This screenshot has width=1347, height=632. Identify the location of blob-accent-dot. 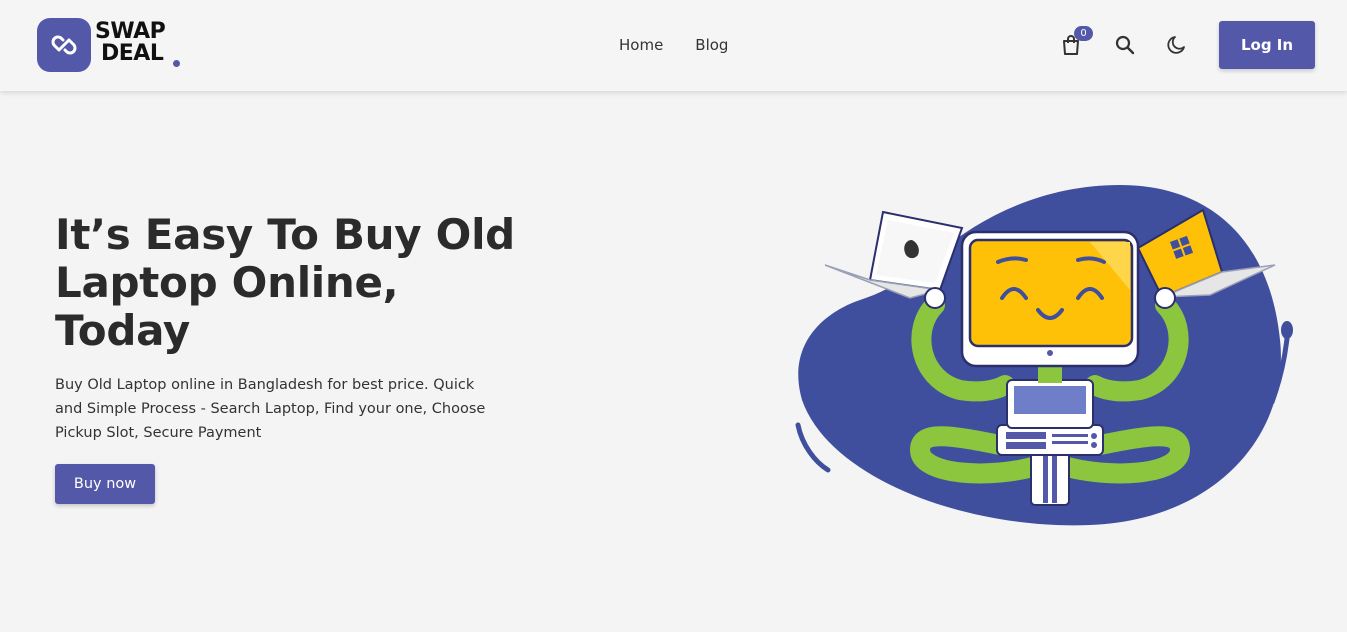
(1287, 330).